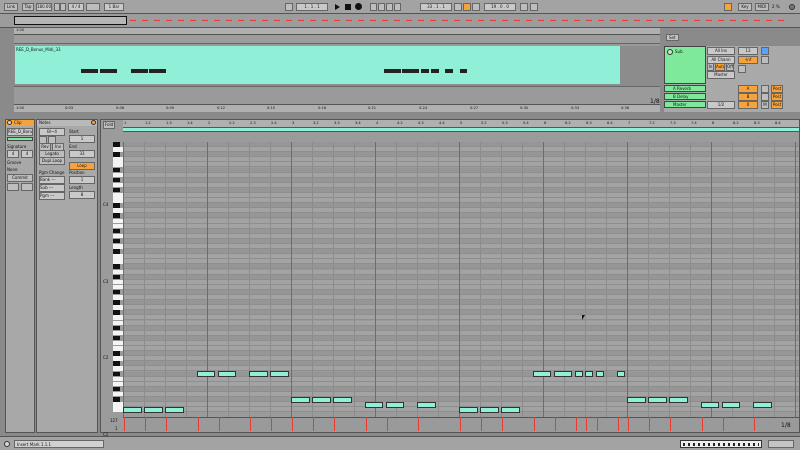 The width and height of the screenshot is (800, 450). I want to click on key-map-button: Key, so click(745, 7).